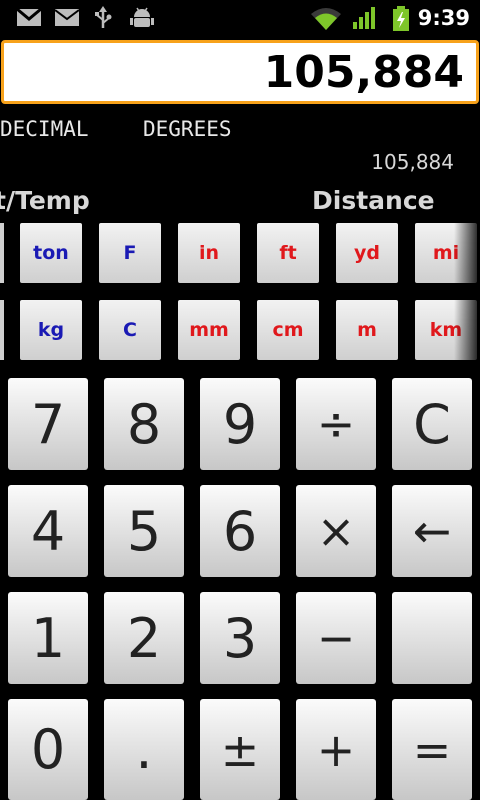 The height and width of the screenshot is (800, 480). What do you see at coordinates (144, 749) in the screenshot?
I see `decimal-point-button: .` at bounding box center [144, 749].